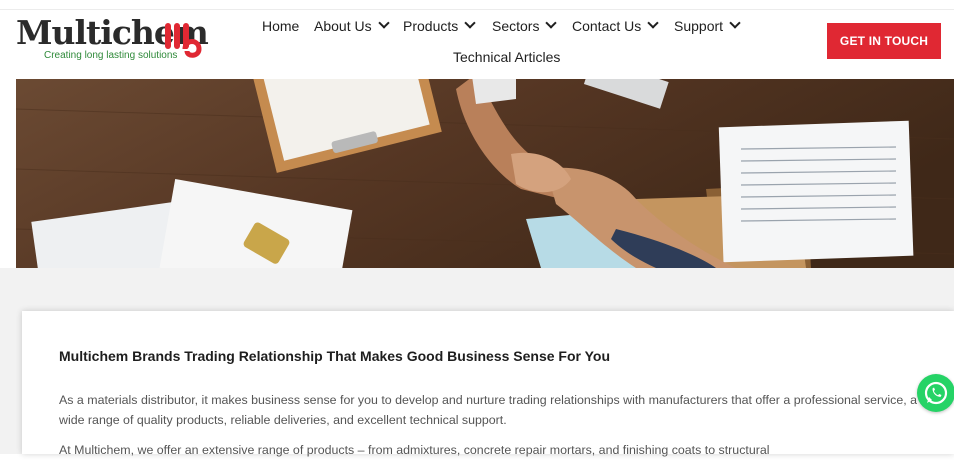 The height and width of the screenshot is (460, 954). I want to click on nav-item-label: About Us, so click(343, 26).